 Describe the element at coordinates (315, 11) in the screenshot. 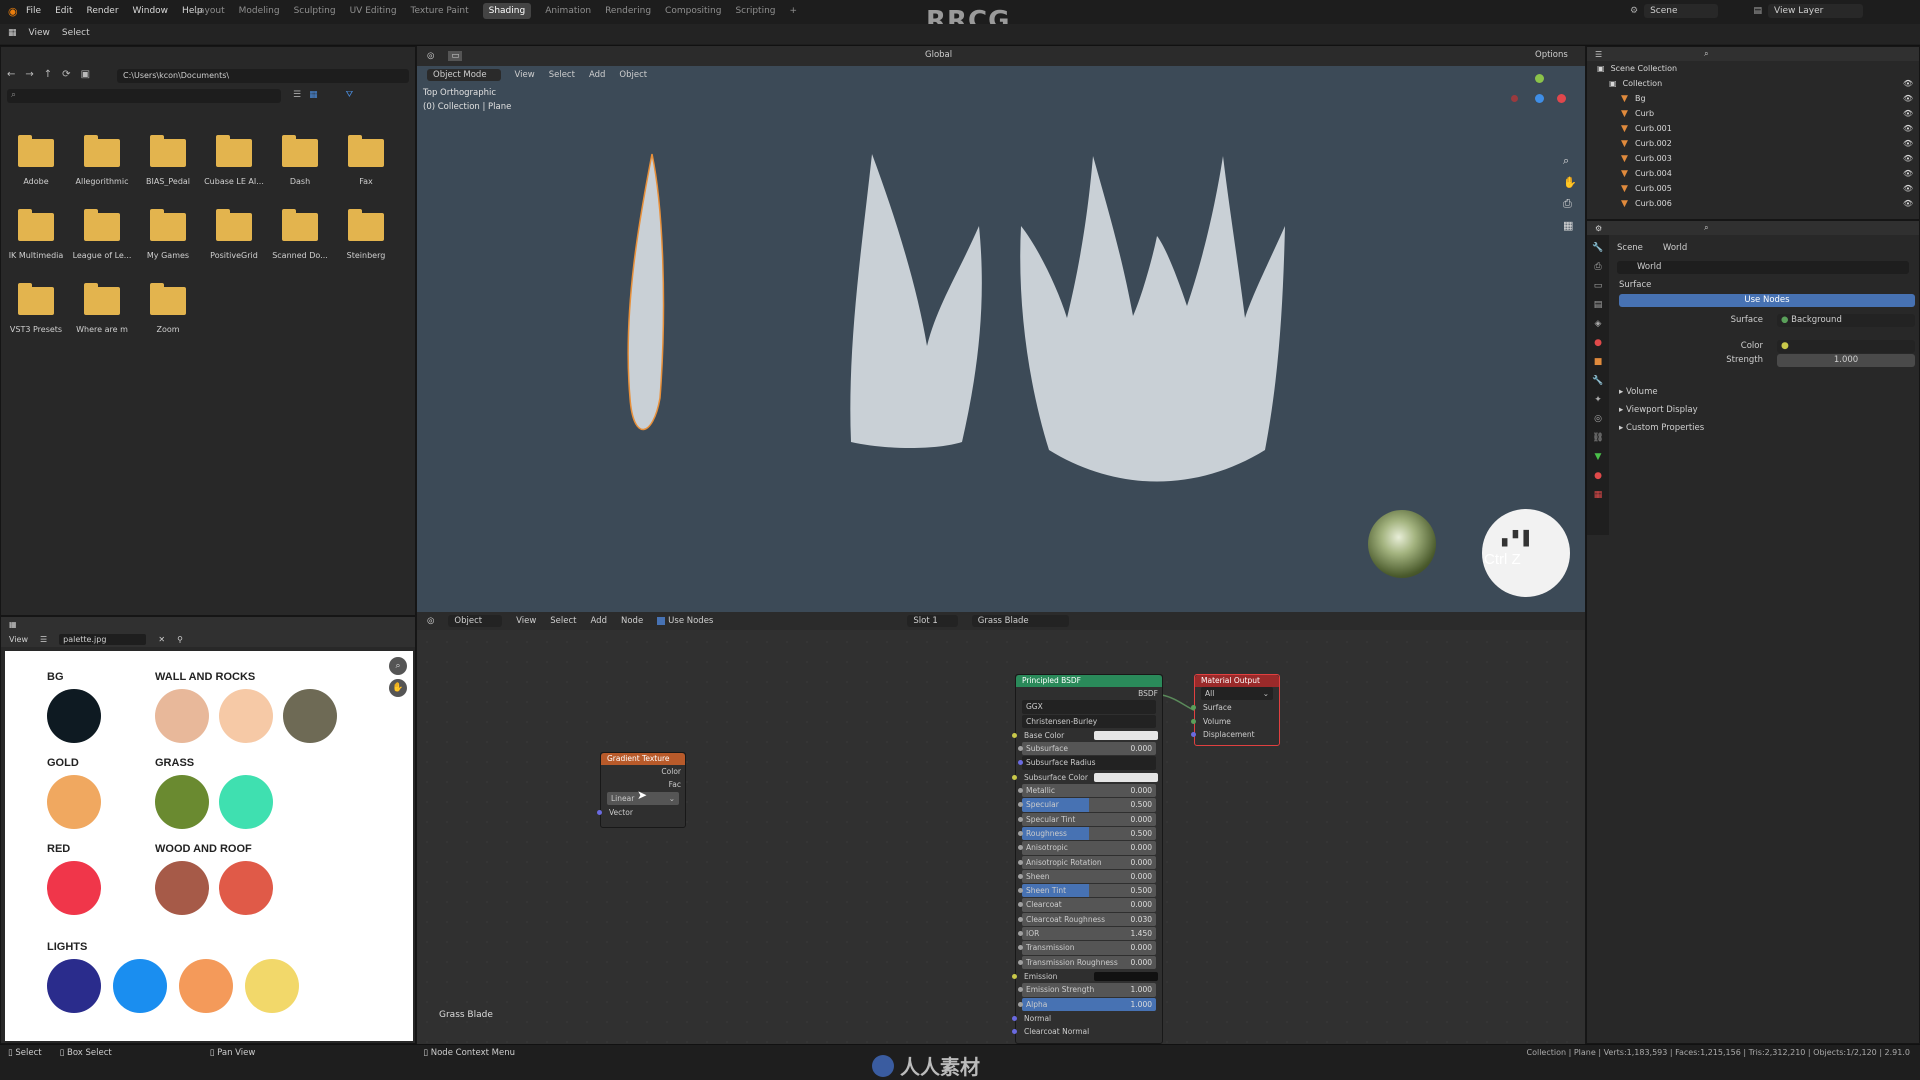

I see `tab-sculpting: Sculpting` at that location.